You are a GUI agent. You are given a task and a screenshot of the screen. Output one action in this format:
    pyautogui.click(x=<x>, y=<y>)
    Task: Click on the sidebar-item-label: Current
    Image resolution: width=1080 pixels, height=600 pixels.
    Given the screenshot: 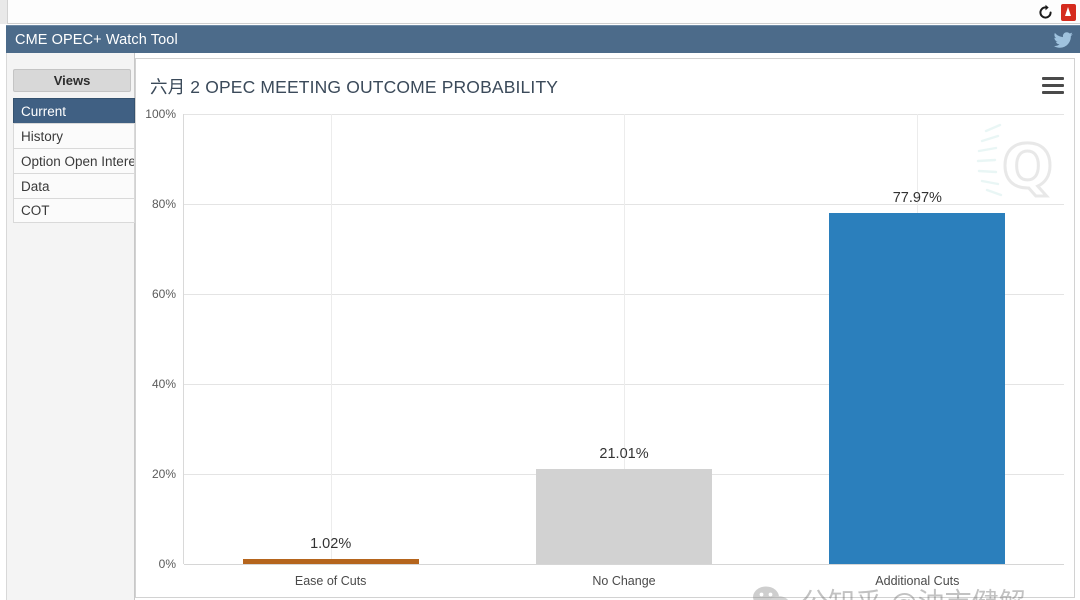 What is the action you would take?
    pyautogui.click(x=44, y=111)
    